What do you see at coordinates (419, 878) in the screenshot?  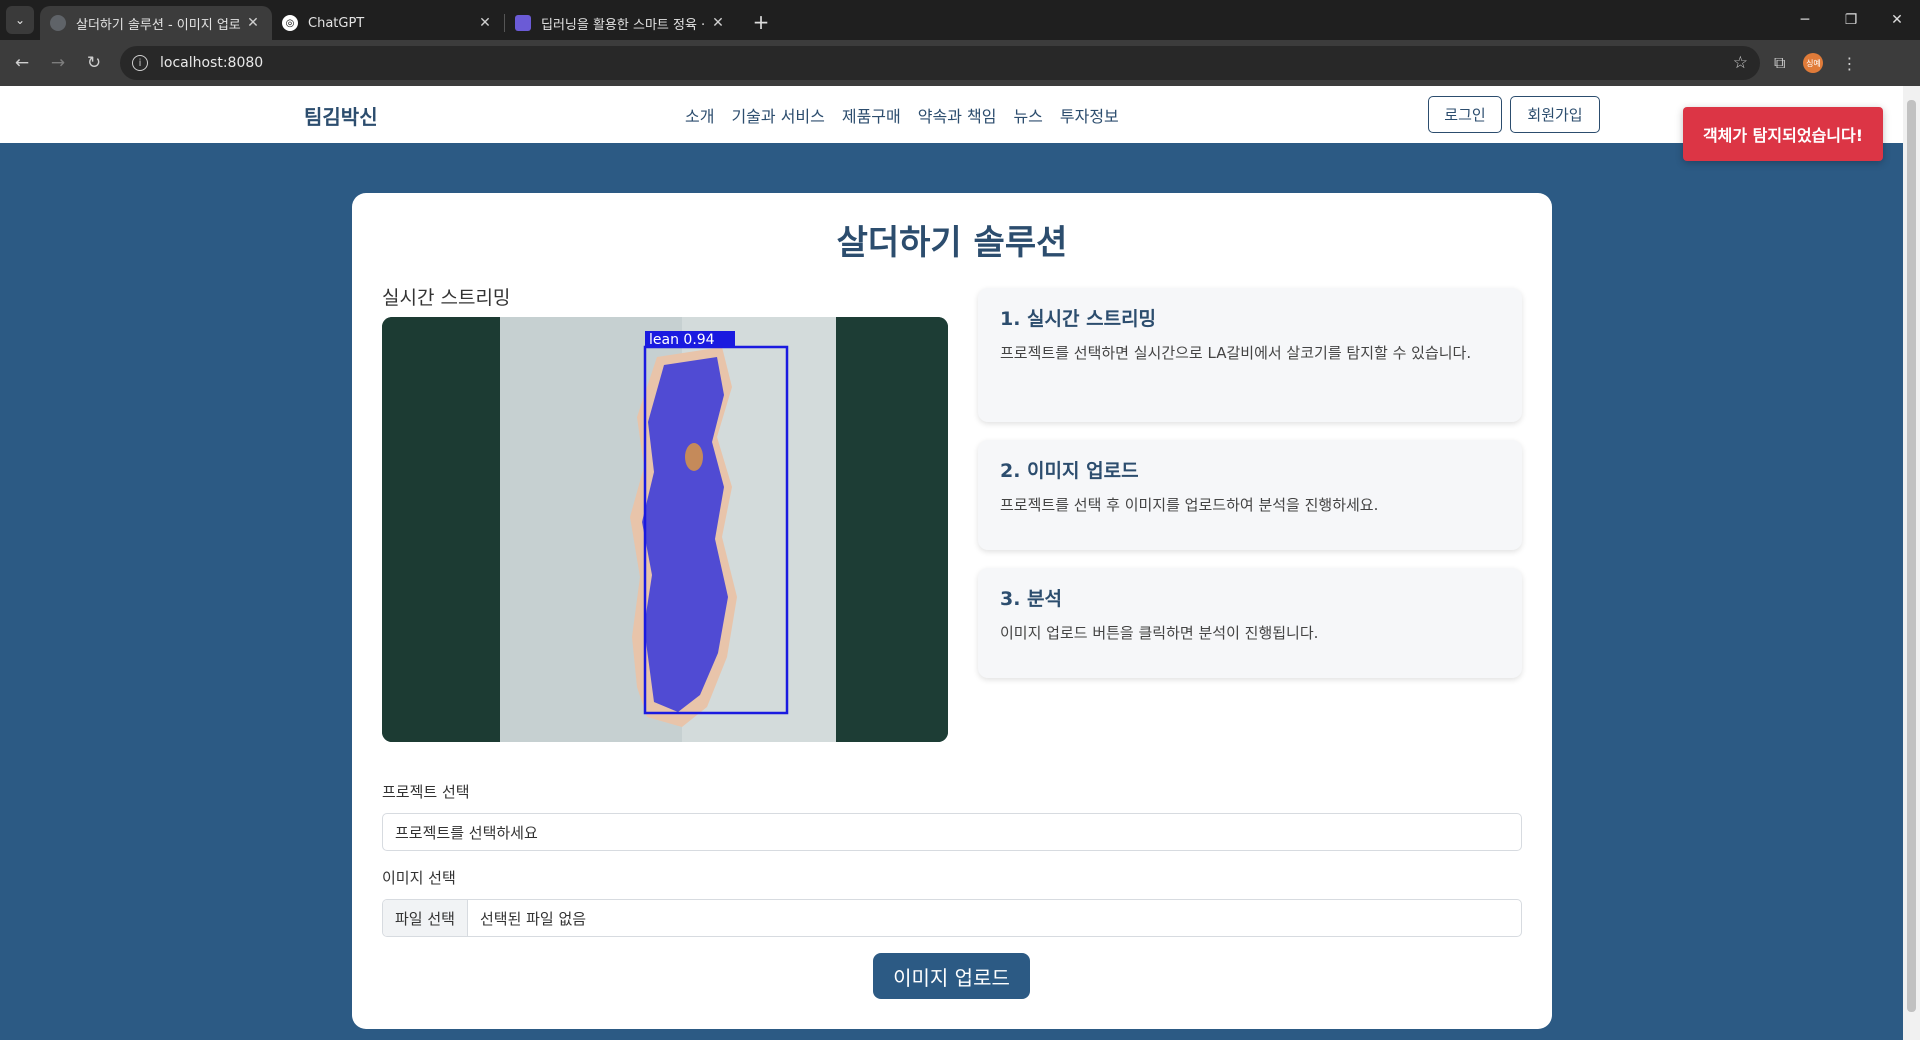 I see `image-label: 이미지 선택` at bounding box center [419, 878].